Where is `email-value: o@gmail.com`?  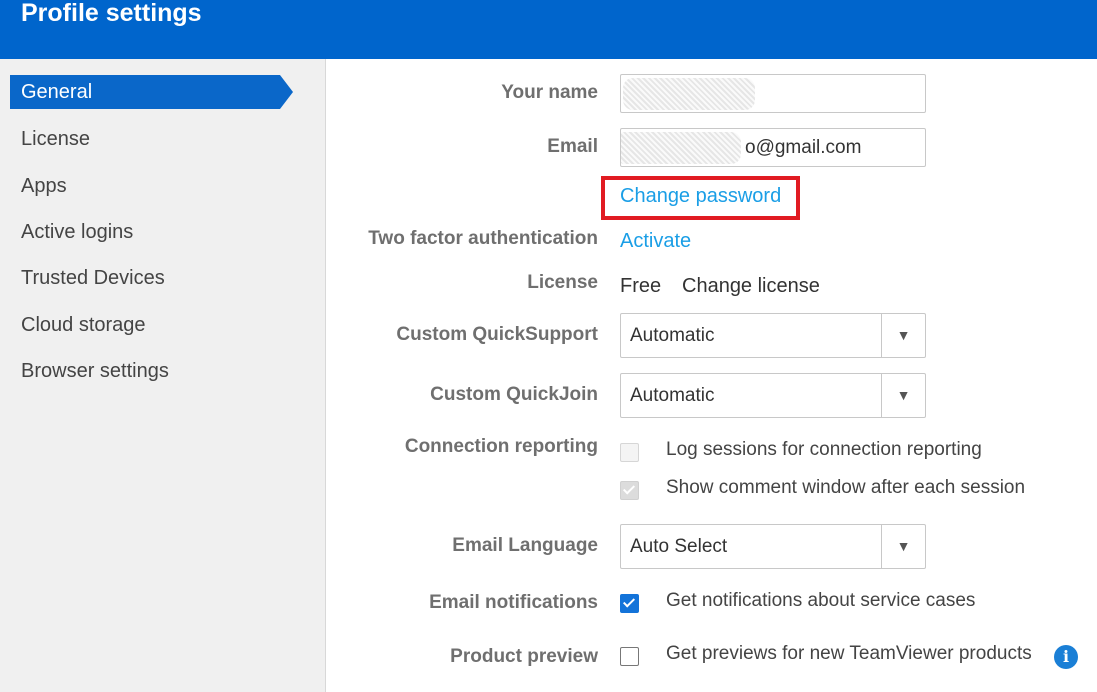
email-value: o@gmail.com is located at coordinates (803, 147).